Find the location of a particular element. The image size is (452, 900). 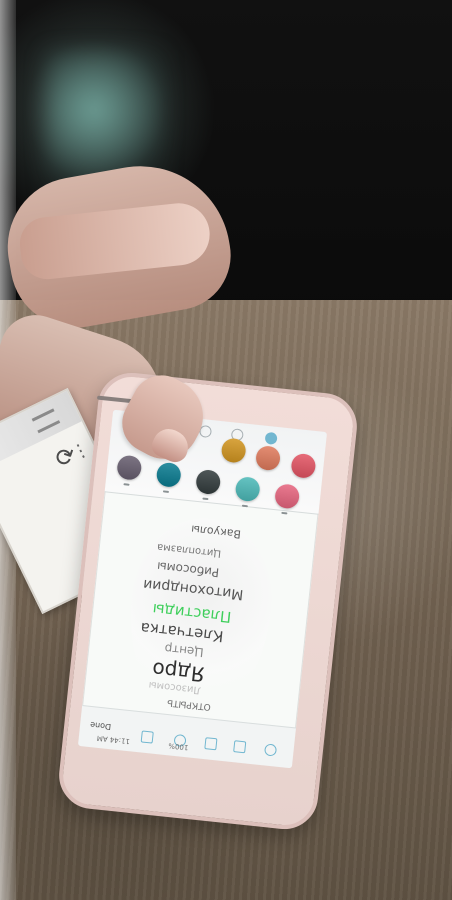

word-cloud-word: Центр is located at coordinates (184, 650).